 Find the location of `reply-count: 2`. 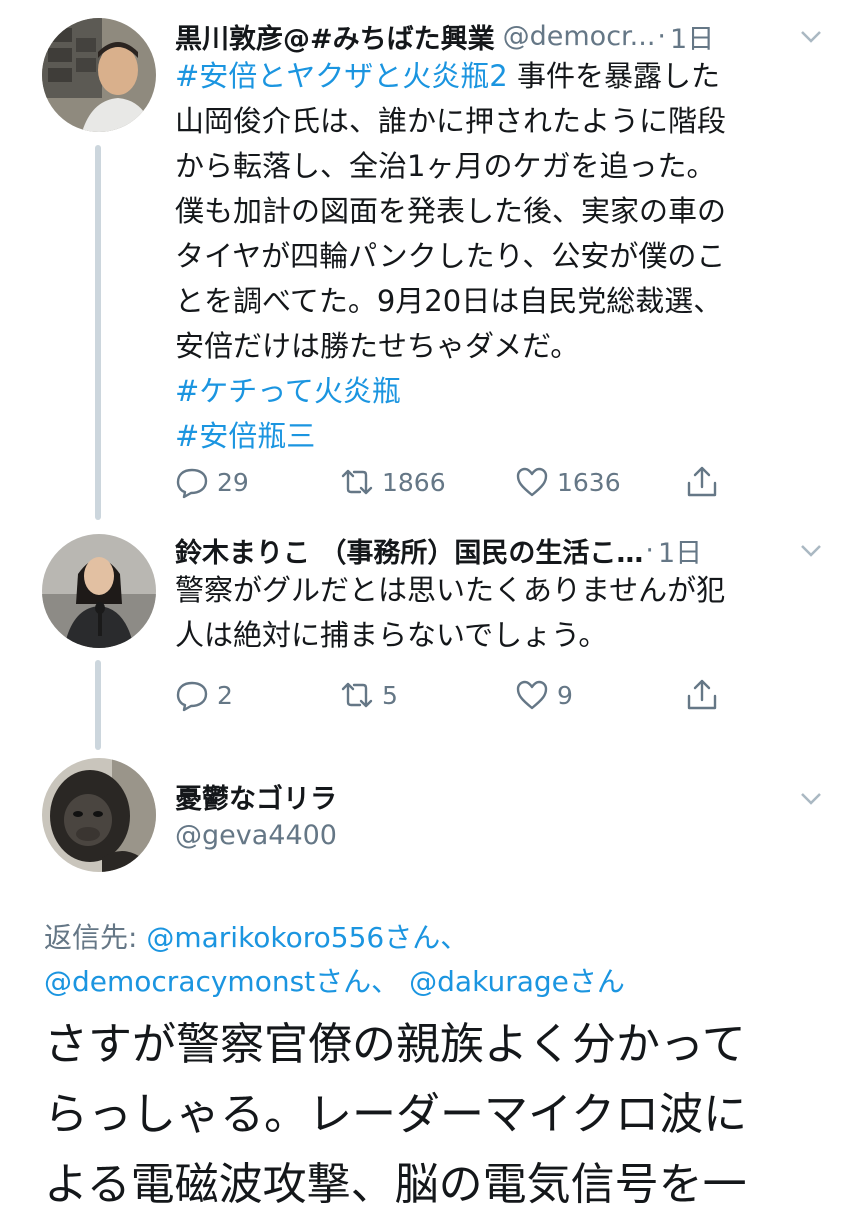

reply-count: 2 is located at coordinates (225, 695).